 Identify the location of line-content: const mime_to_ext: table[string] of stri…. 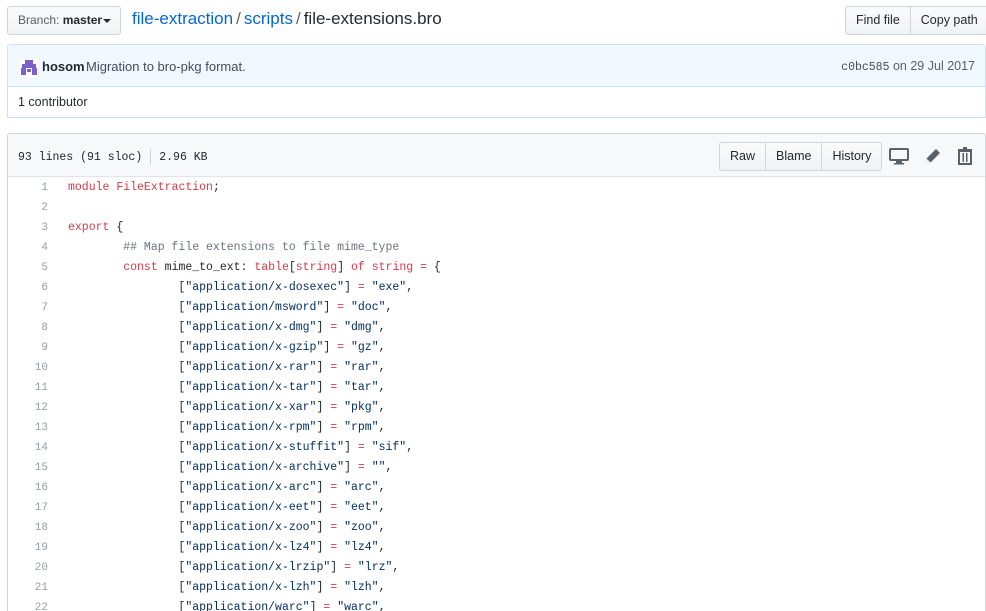
(282, 267).